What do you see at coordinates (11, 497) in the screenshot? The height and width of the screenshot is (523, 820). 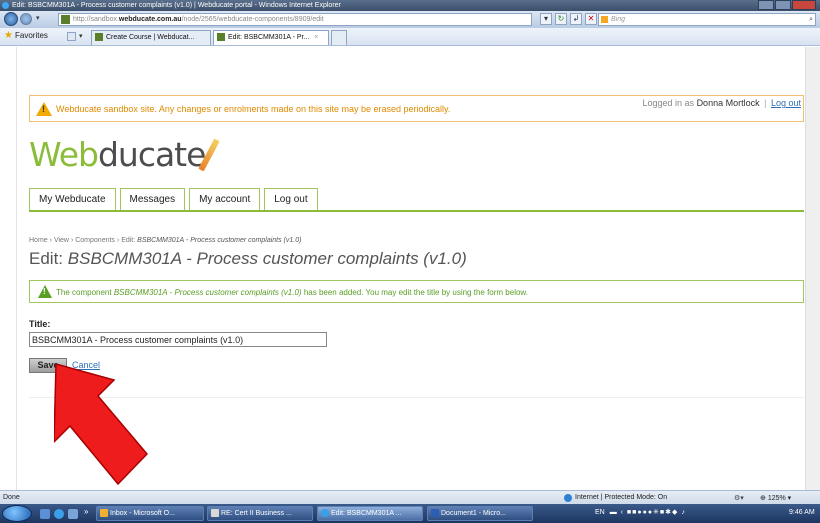 I see `status-text: Done` at bounding box center [11, 497].